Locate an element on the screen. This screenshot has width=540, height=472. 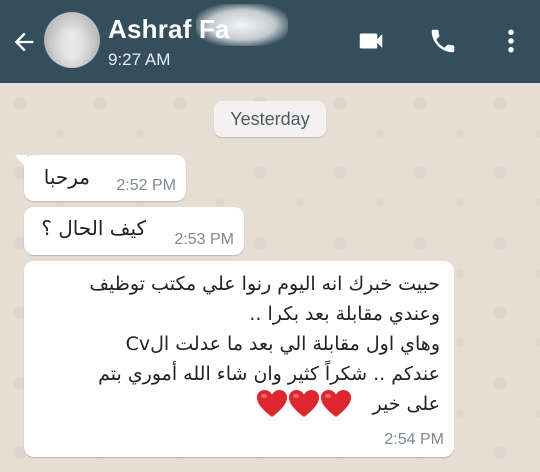
message-time: 2:52 PM is located at coordinates (146, 185).